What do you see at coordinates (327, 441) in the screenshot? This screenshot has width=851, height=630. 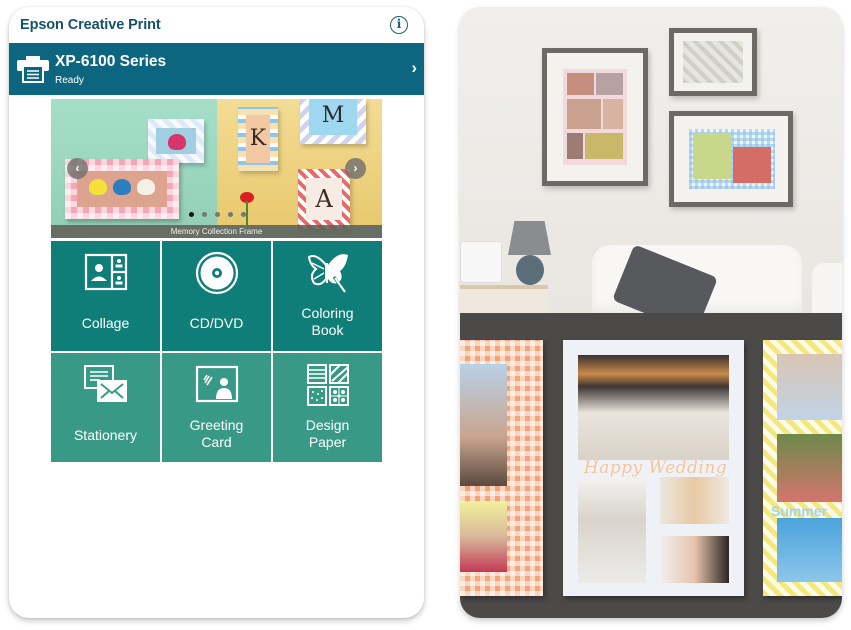 I see `menu-label-line2: Paper` at bounding box center [327, 441].